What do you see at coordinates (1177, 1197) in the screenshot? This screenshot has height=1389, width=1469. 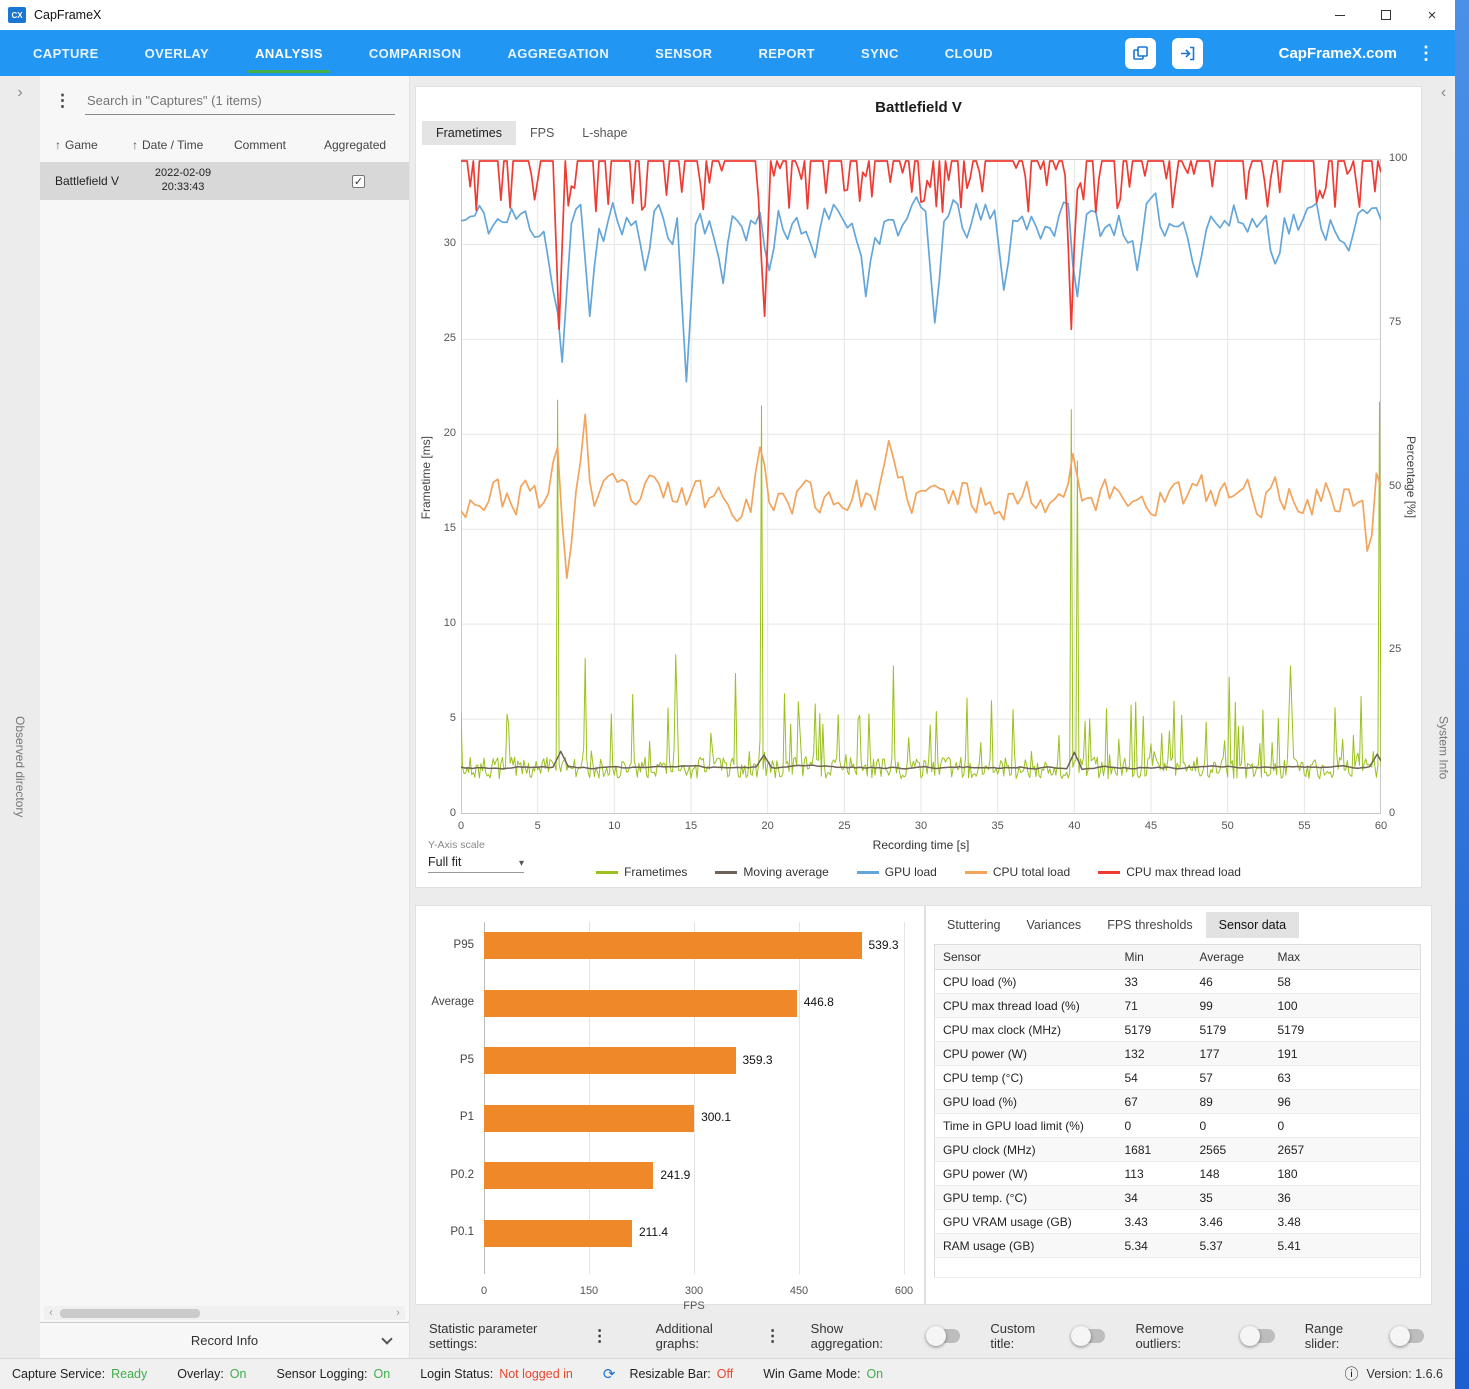 I see `sensor-row: GPU temp. (°C) 34 35 36` at bounding box center [1177, 1197].